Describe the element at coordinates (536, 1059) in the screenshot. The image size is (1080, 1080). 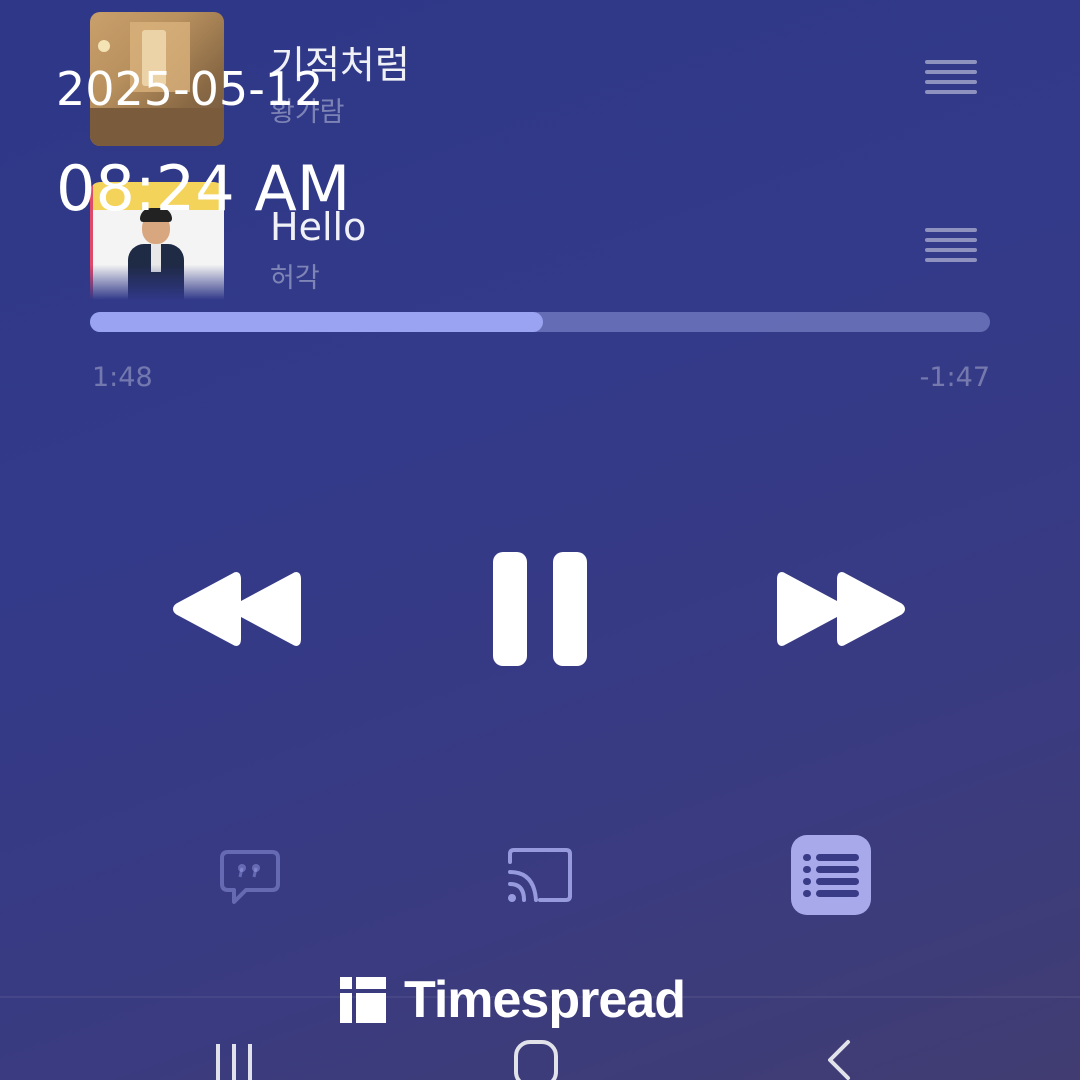
I see `home-icon` at that location.